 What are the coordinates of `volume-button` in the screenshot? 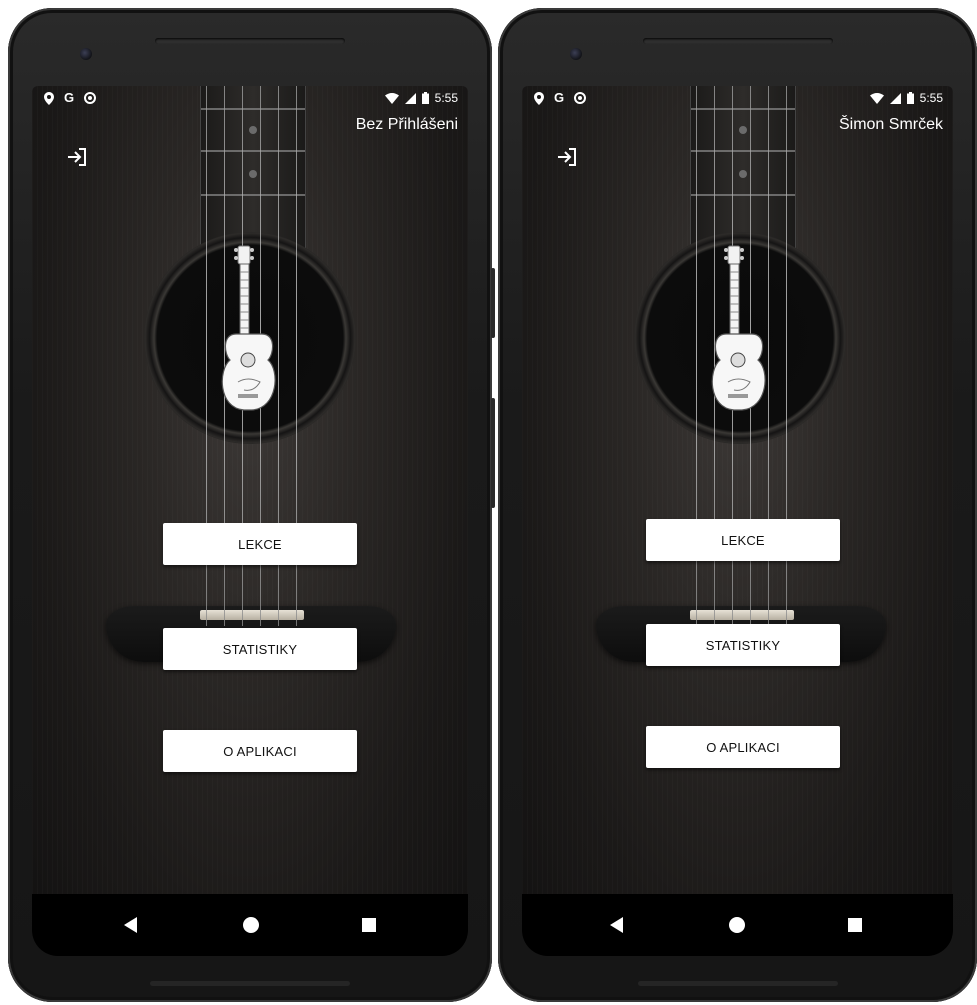 It's located at (493, 303).